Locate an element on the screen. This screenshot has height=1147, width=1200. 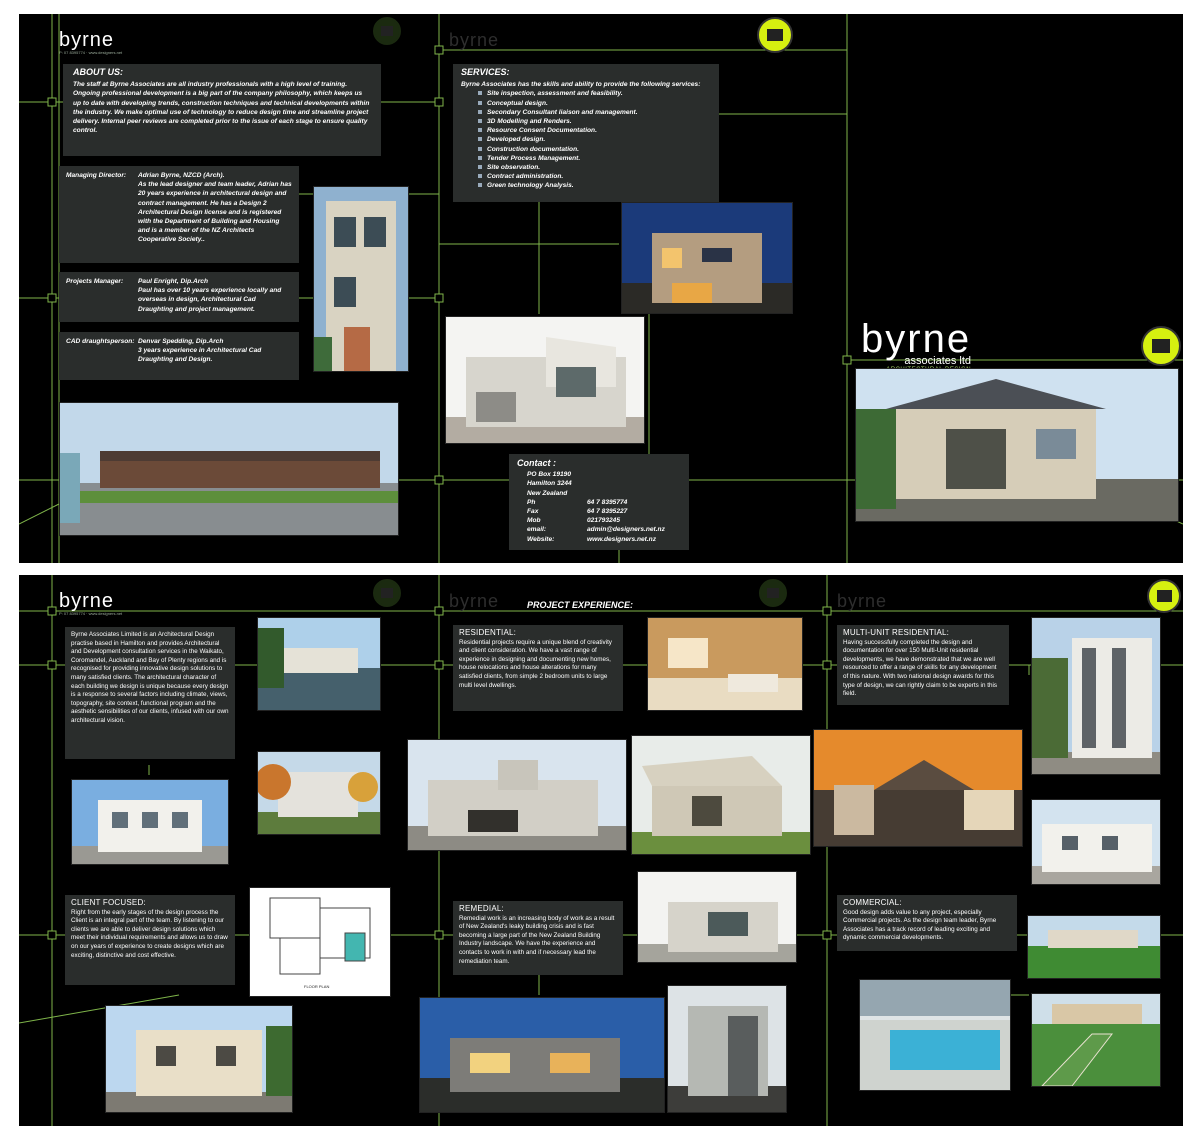
staff-role: Projects Manager: is located at coordinates (95, 281).